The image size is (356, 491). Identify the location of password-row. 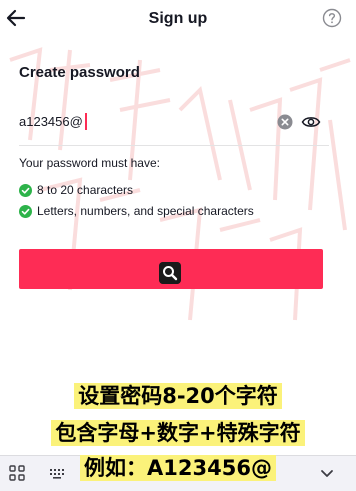
(174, 123).